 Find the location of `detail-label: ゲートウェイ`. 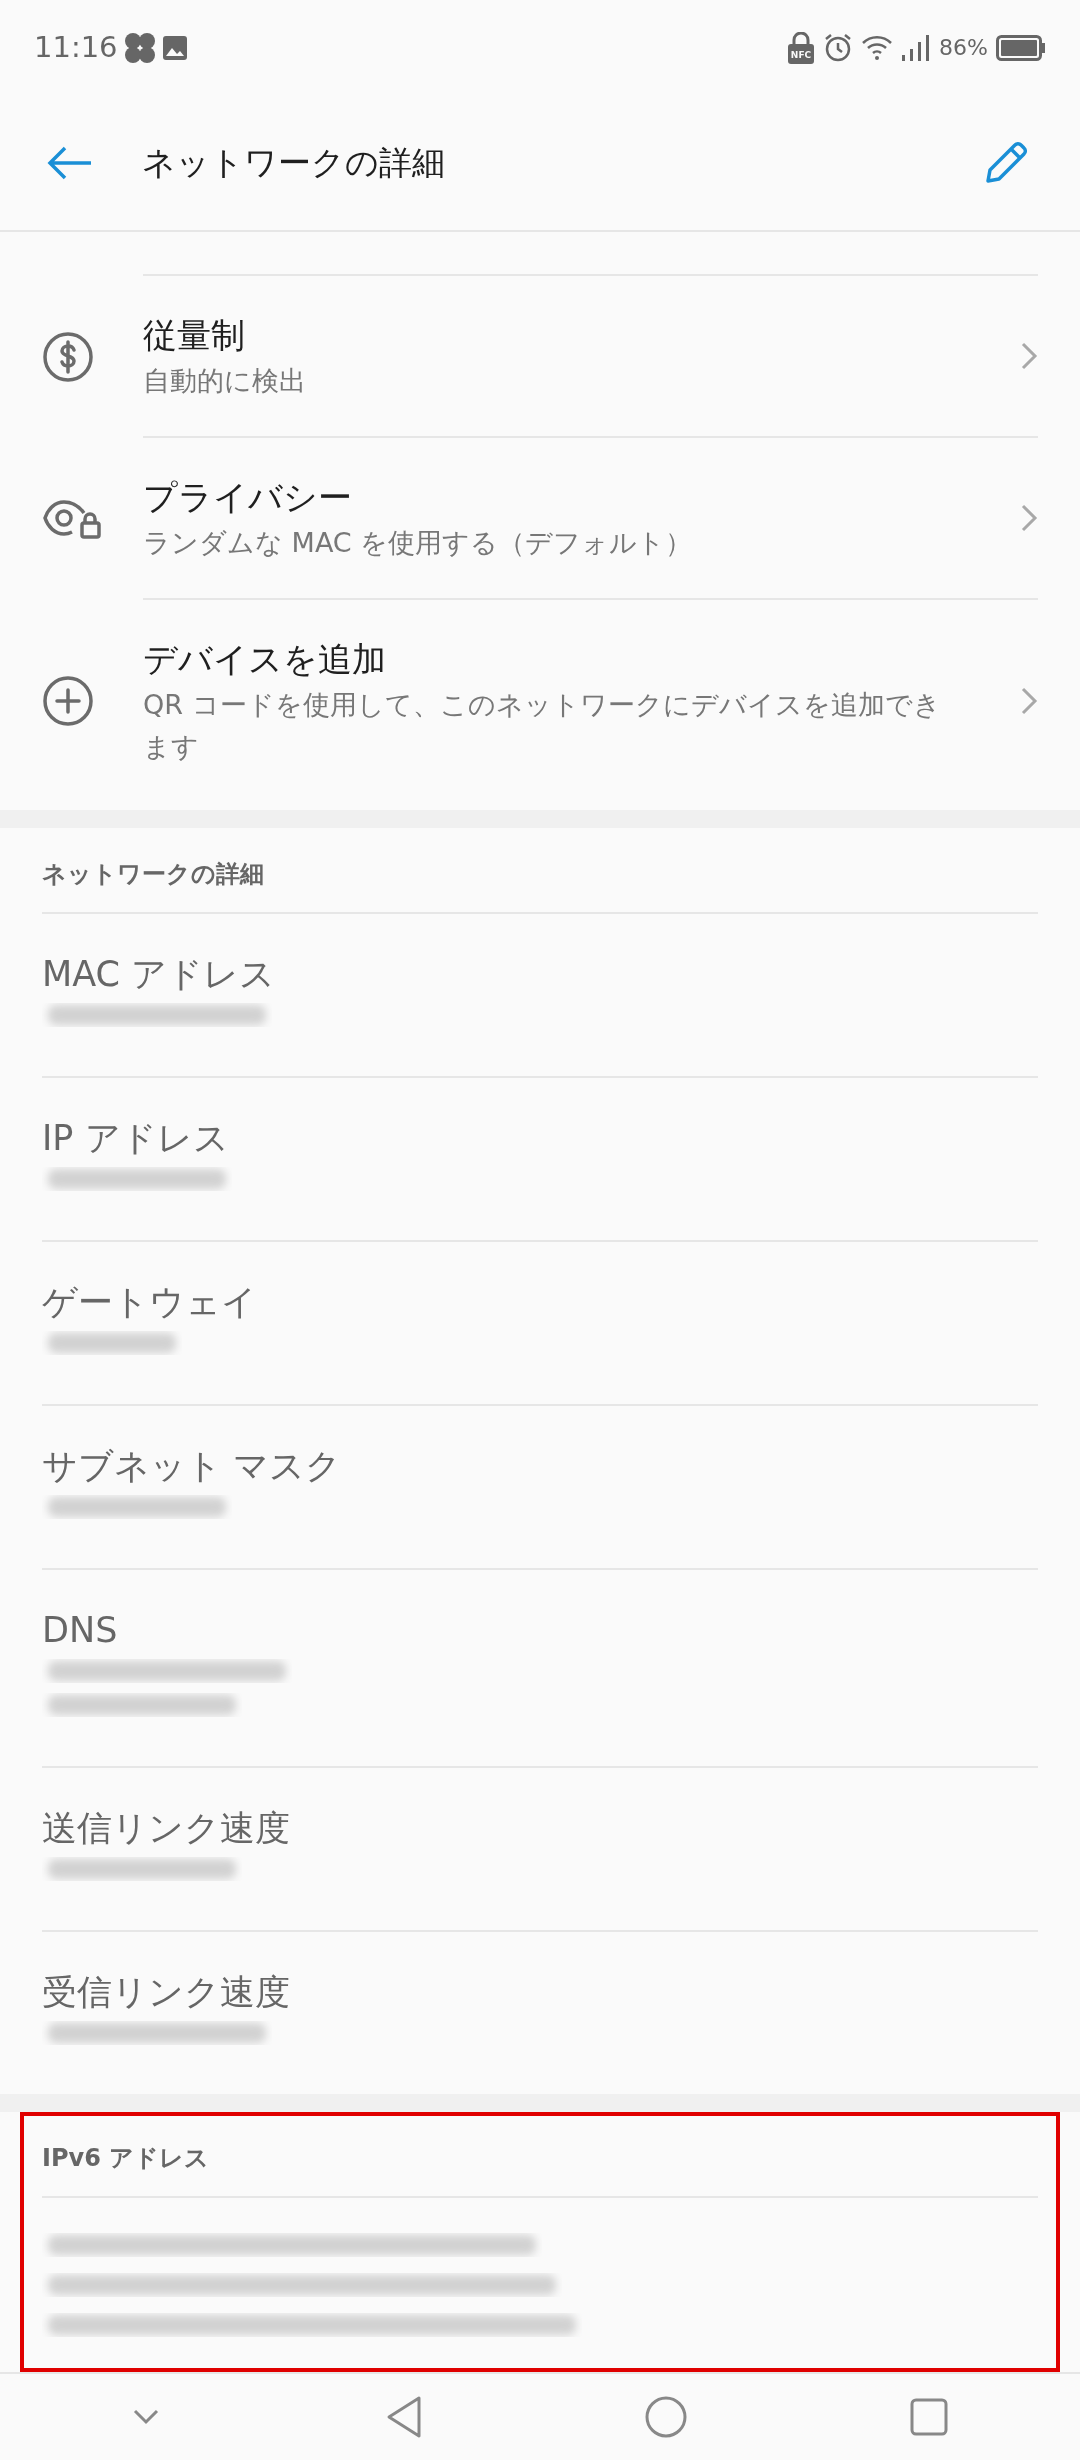

detail-label: ゲートウェイ is located at coordinates (150, 1302).